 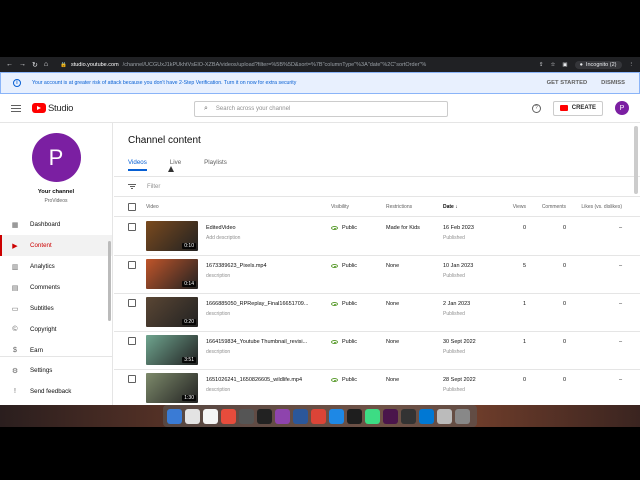 What do you see at coordinates (536, 108) in the screenshot?
I see `help-icon: ?` at bounding box center [536, 108].